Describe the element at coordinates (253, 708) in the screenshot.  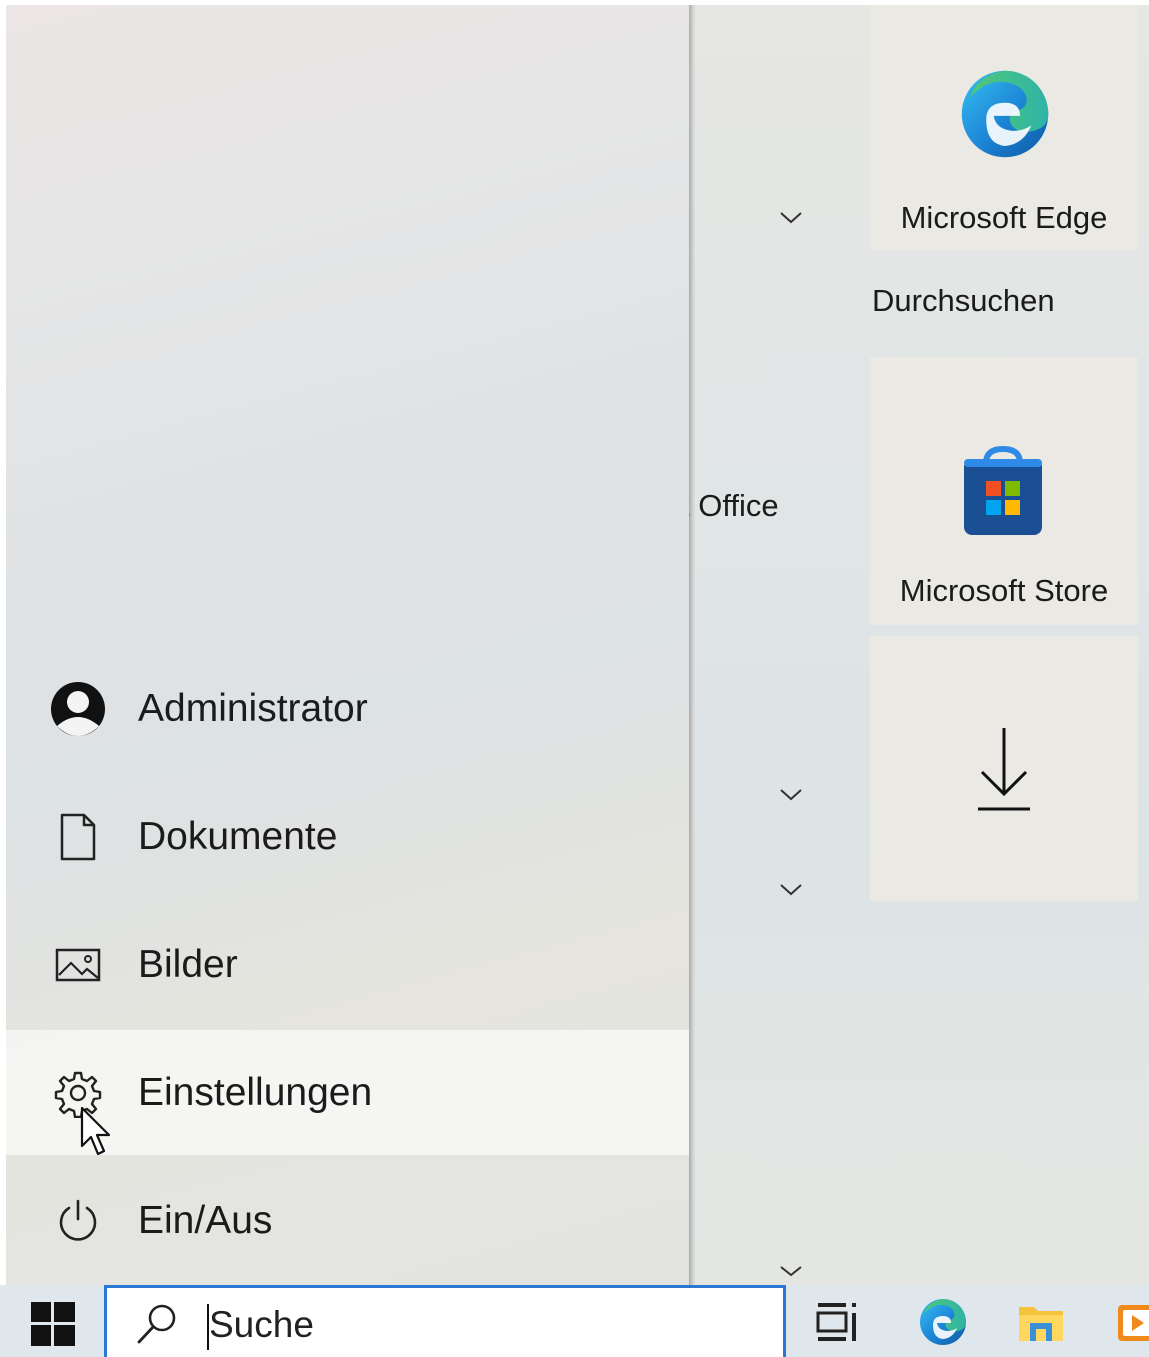
I see `nav-label-administrator: Administrator` at that location.